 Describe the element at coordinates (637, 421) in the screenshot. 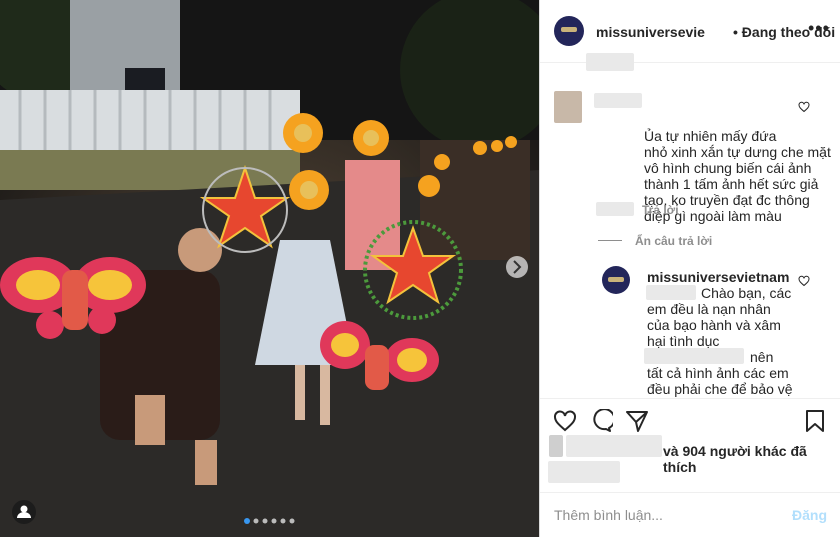

I see `share-send-icon` at that location.